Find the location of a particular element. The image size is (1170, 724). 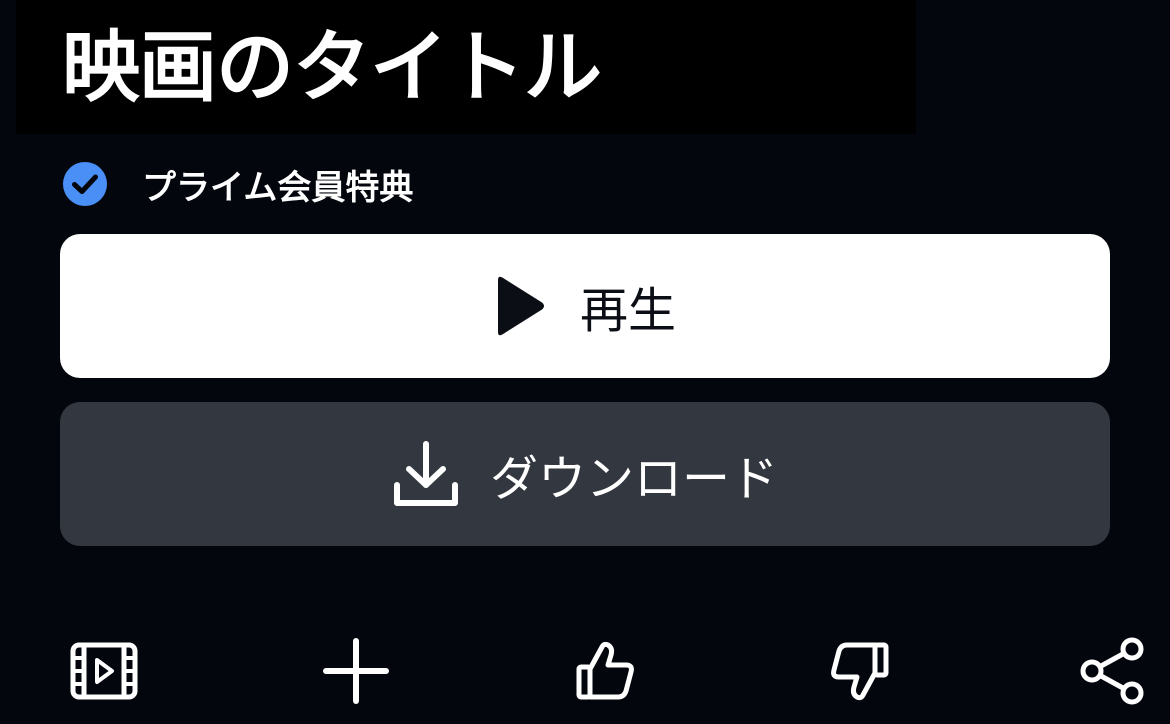

prime-badge-label: プライム会員特典 is located at coordinates (278, 187).